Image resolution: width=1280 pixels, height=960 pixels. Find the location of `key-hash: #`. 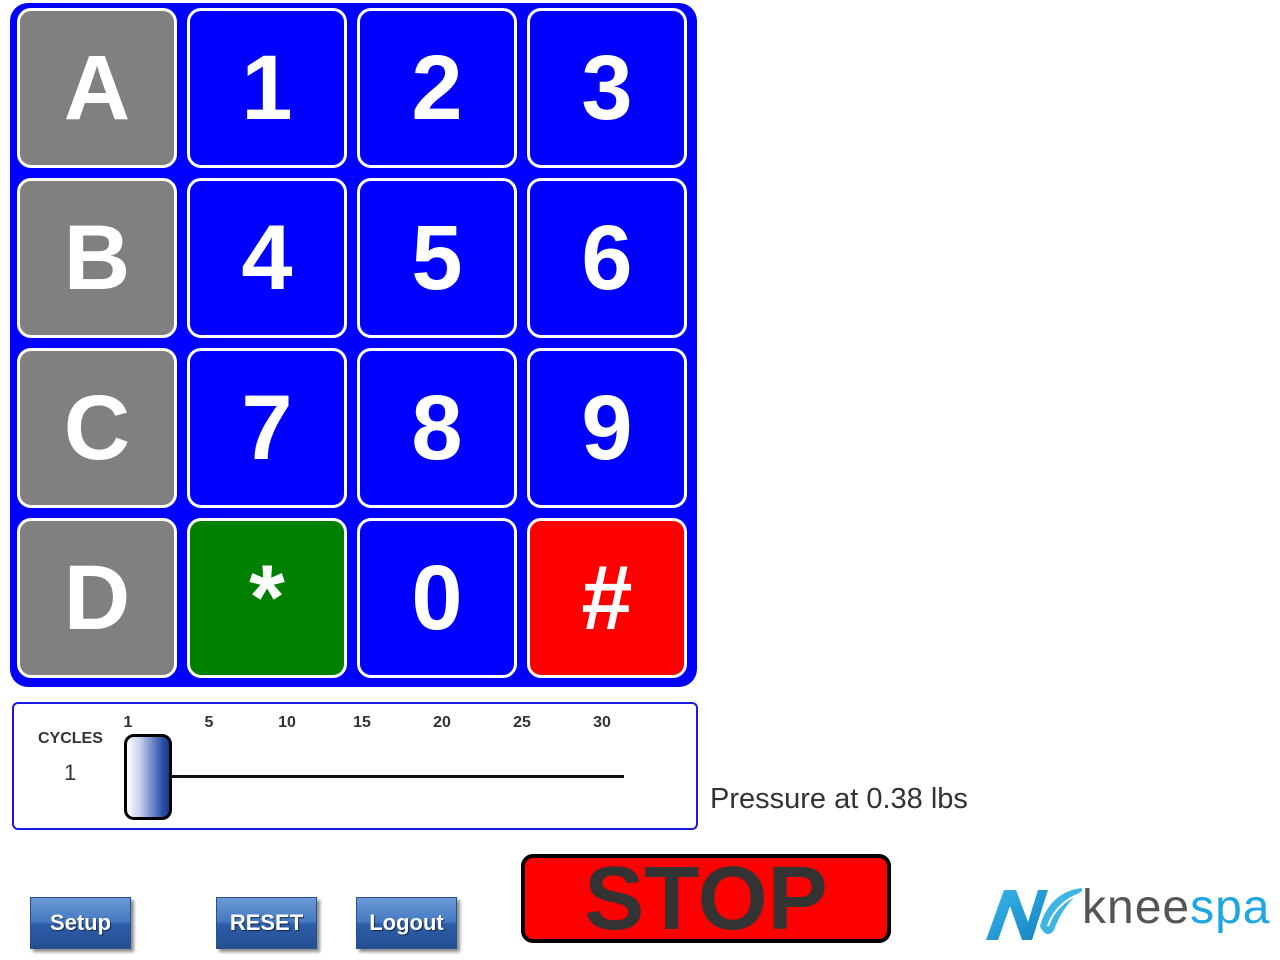

key-hash: # is located at coordinates (607, 598).